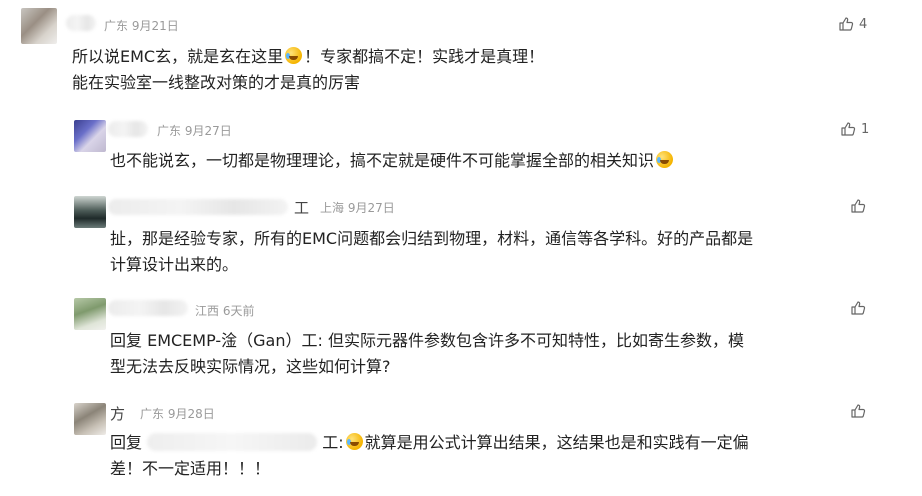 This screenshot has width=922, height=496. I want to click on like-button: 1, so click(854, 129).